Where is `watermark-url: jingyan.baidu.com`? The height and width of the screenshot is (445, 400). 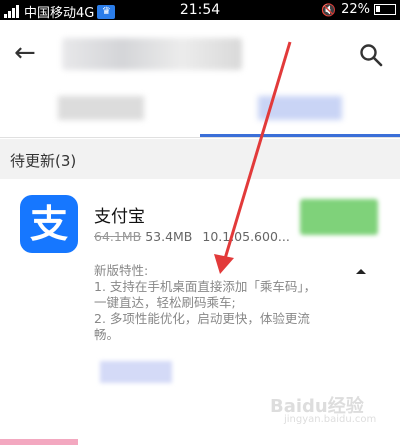
watermark-url: jingyan.baidu.com is located at coordinates (330, 419).